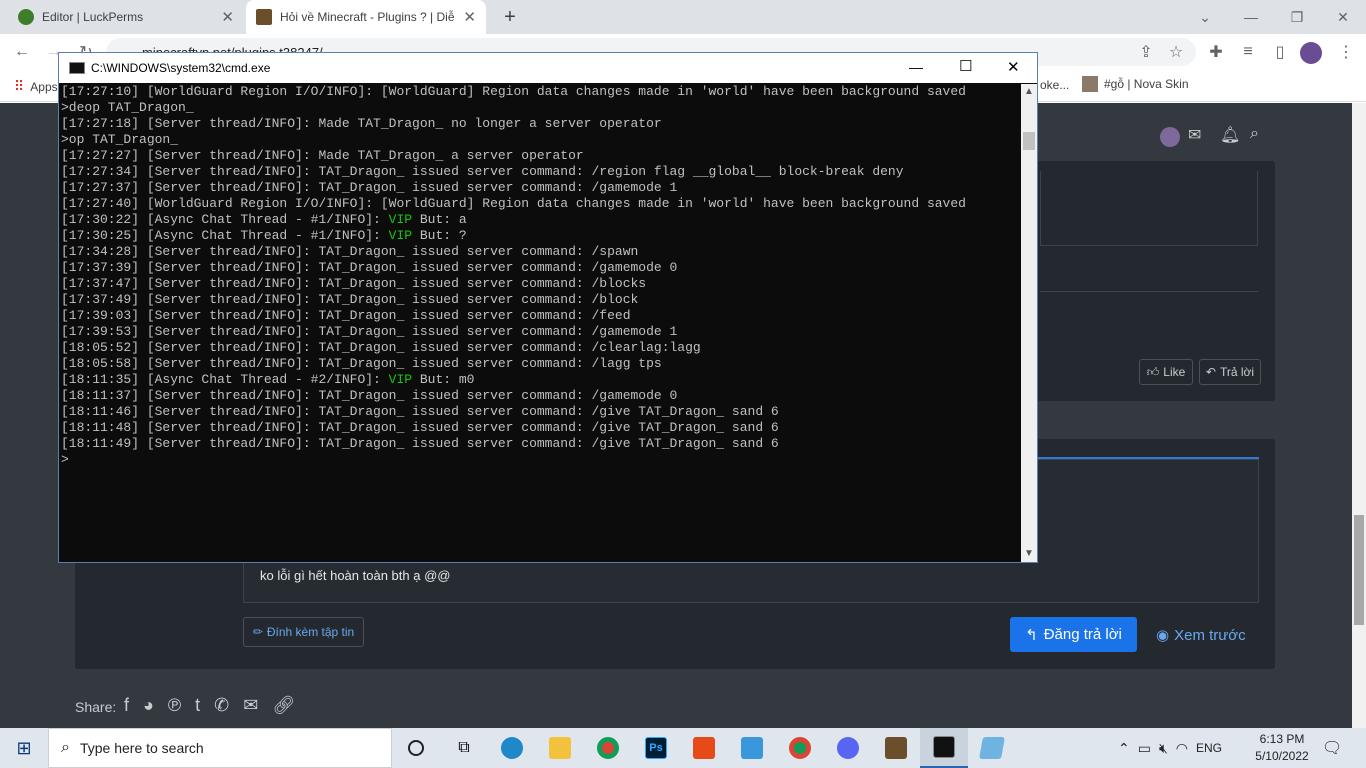 The height and width of the screenshot is (768, 1366). Describe the element at coordinates (1194, 135) in the screenshot. I see `inbox-icon: ✉` at that location.